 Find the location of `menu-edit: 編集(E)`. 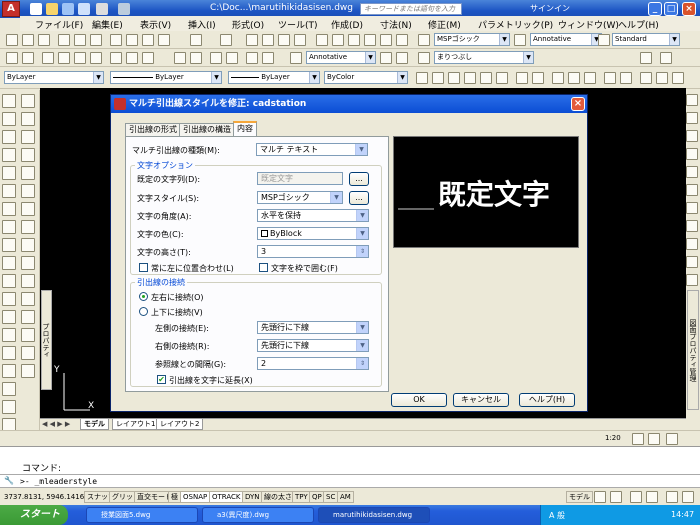

menu-edit: 編集(E) is located at coordinates (107, 24).